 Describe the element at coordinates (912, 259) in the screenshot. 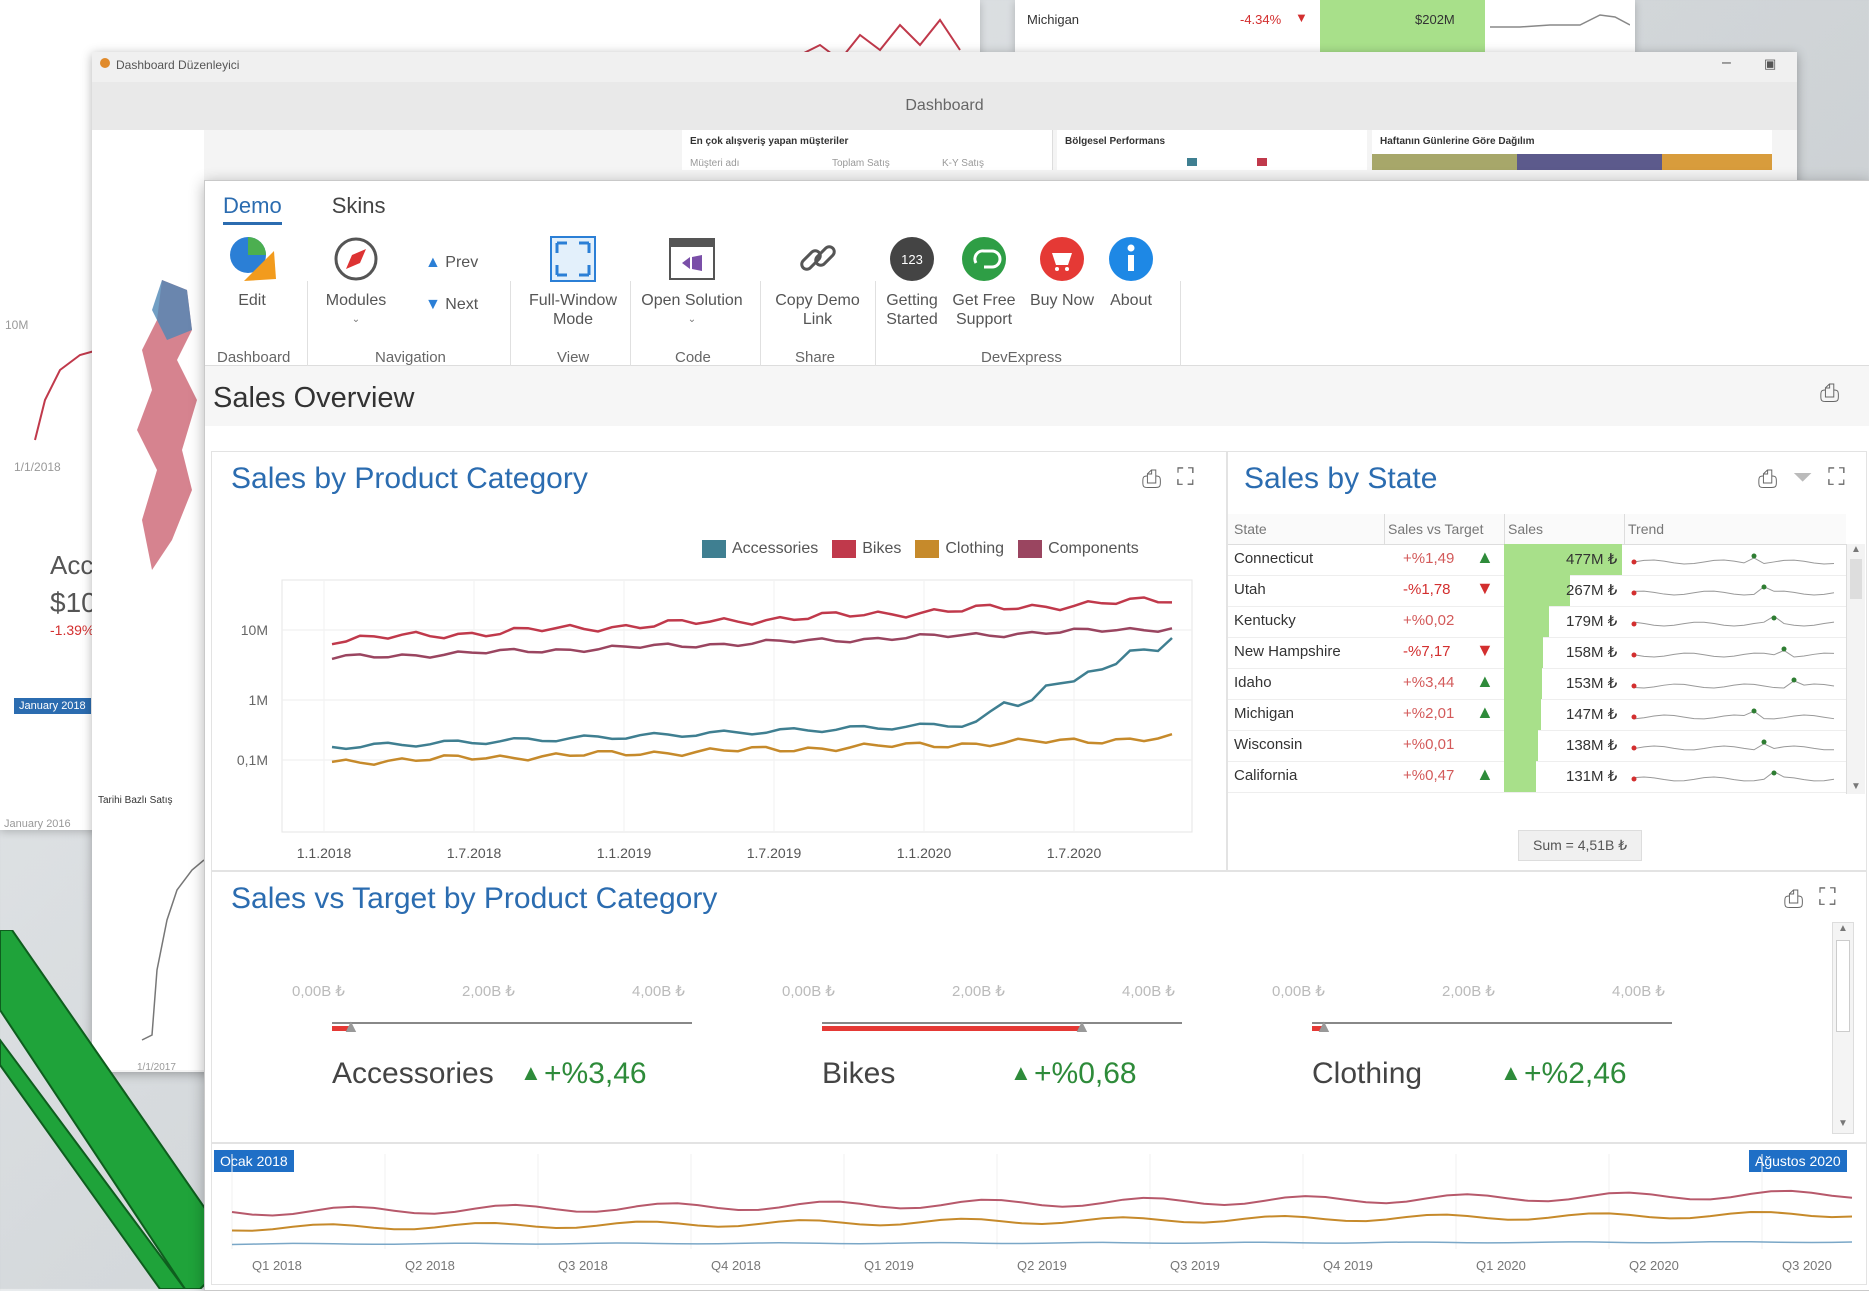

I see `badge-123-text: 123` at that location.